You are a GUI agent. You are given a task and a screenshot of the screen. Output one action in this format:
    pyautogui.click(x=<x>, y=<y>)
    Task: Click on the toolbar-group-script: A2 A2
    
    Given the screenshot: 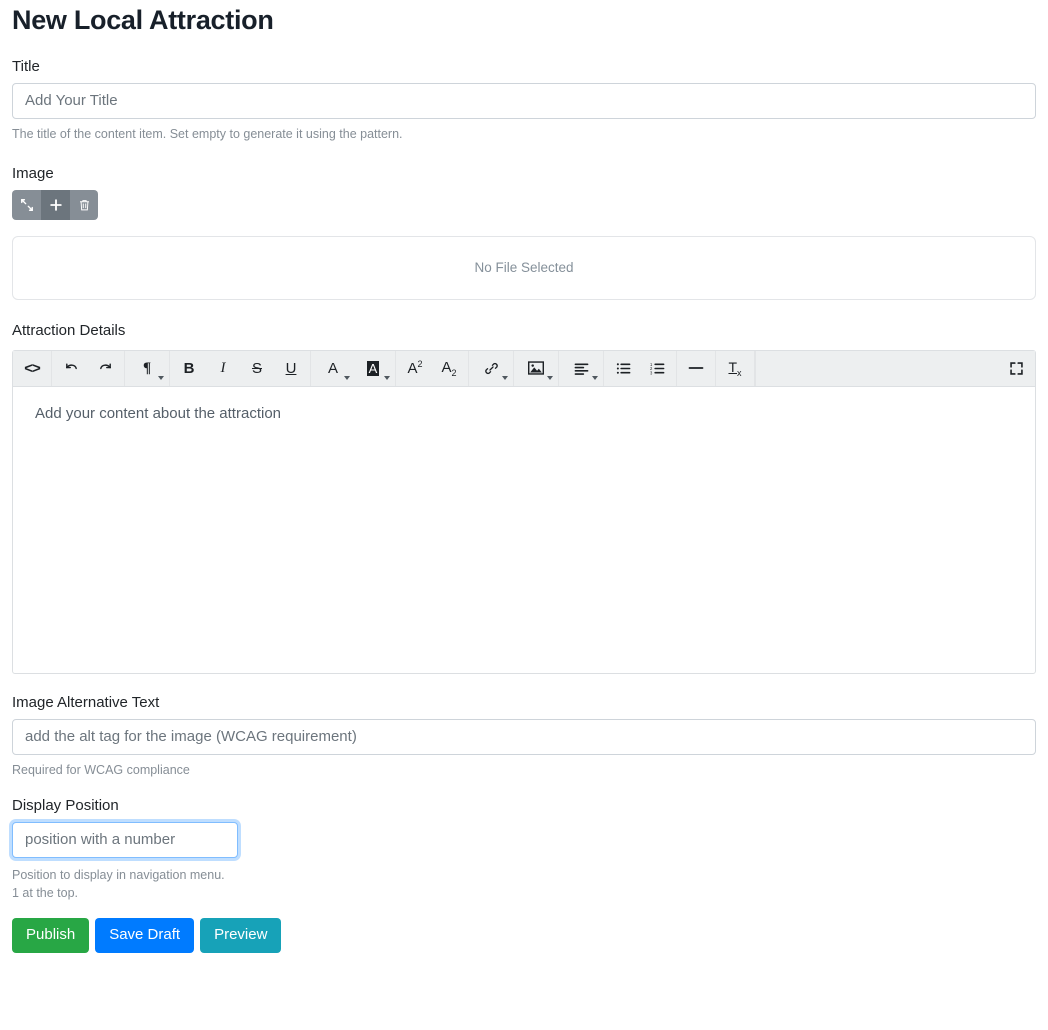 What is the action you would take?
    pyautogui.click(x=432, y=368)
    